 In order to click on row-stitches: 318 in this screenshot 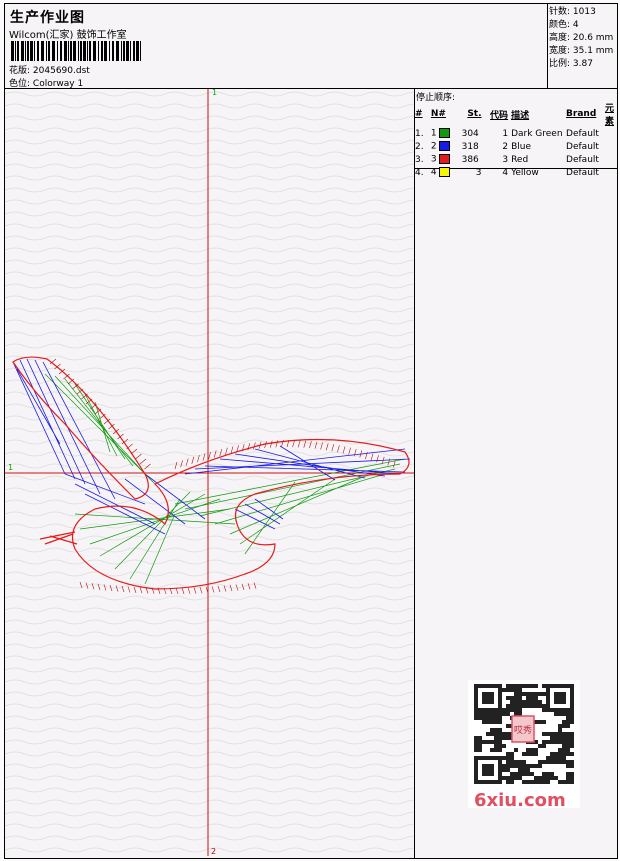, I will do `click(470, 146)`.